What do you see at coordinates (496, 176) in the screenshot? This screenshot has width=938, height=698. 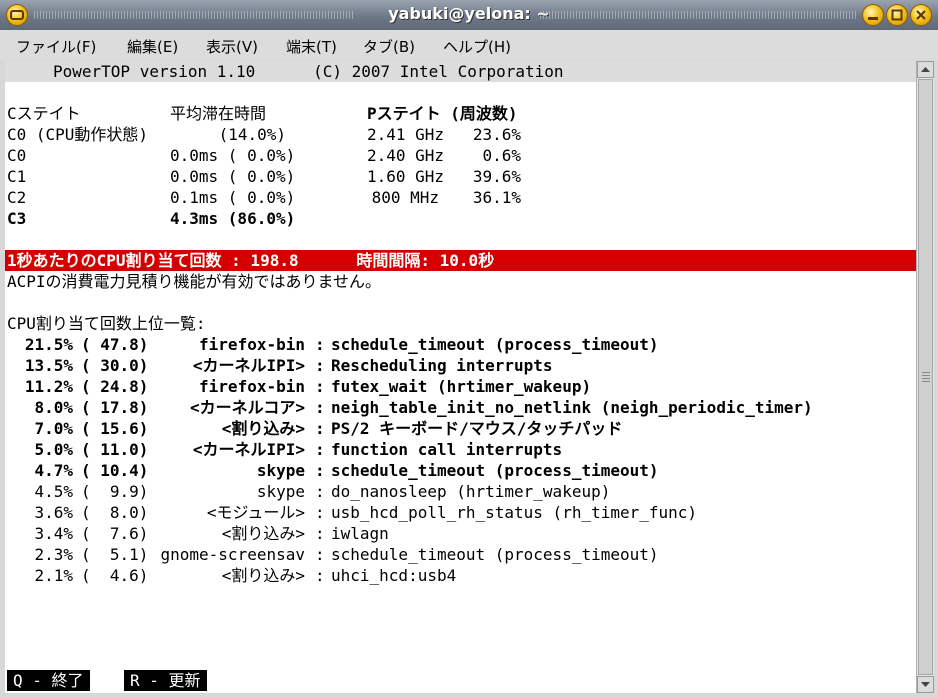 I see `pstate-percent: 39.6%` at bounding box center [496, 176].